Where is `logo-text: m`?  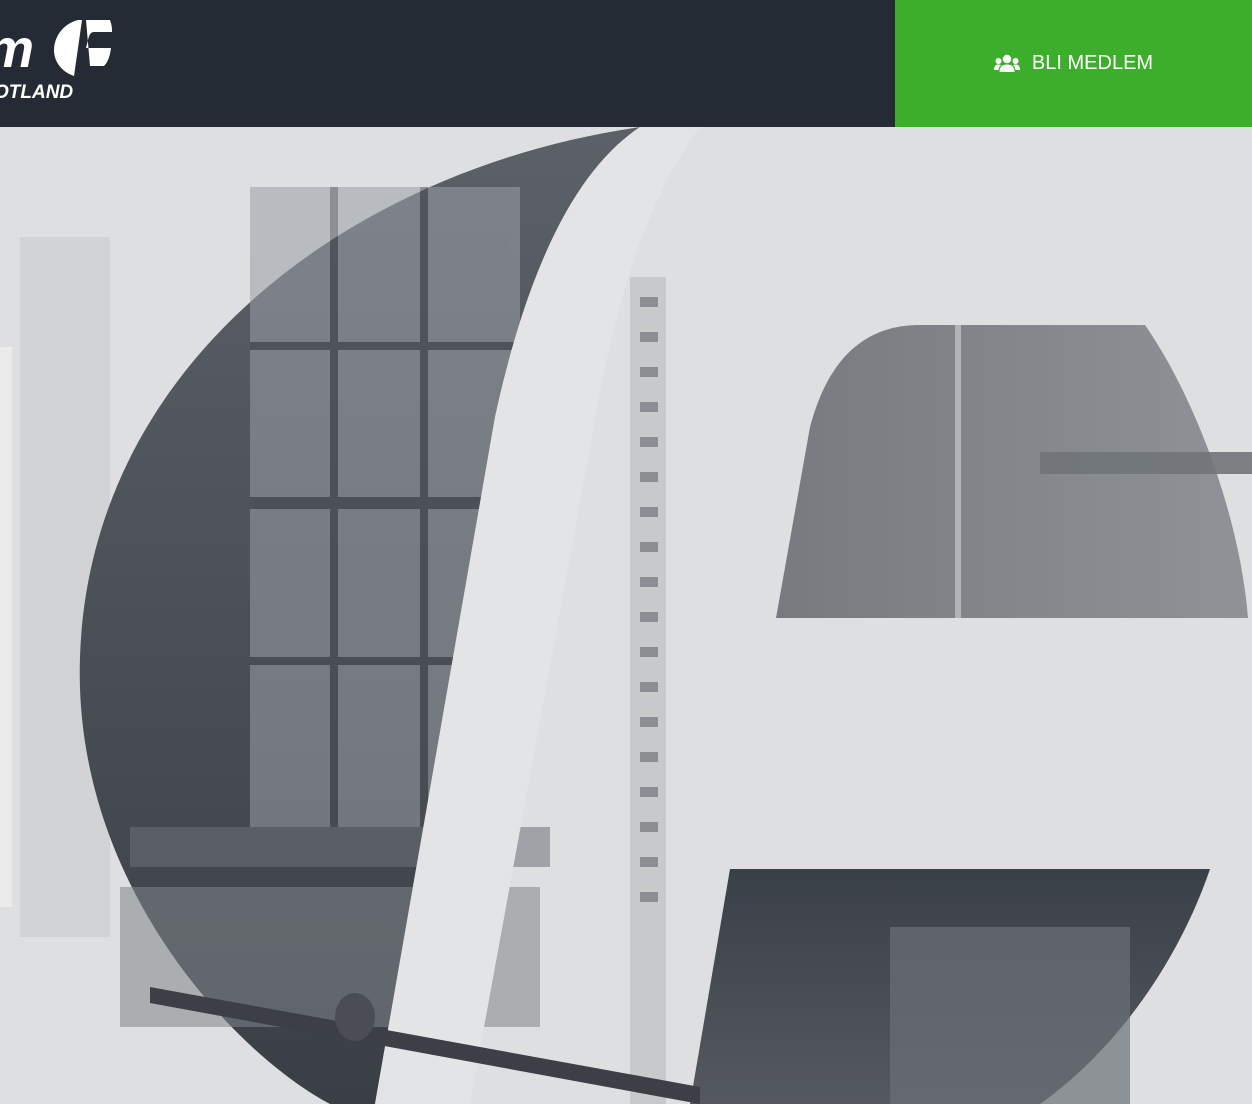 logo-text: m is located at coordinates (17, 49).